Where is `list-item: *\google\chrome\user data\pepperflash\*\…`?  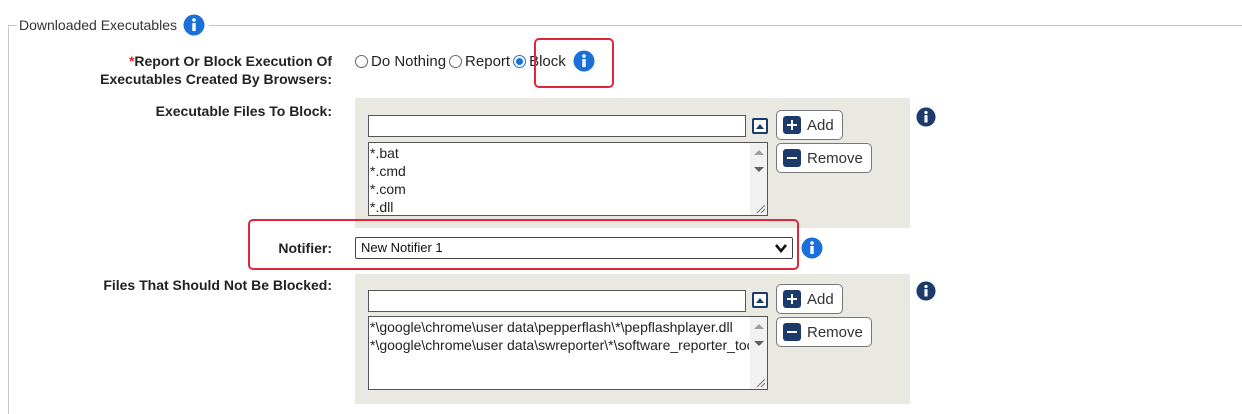 list-item: *\google\chrome\user data\pepperflash\*\… is located at coordinates (559, 327).